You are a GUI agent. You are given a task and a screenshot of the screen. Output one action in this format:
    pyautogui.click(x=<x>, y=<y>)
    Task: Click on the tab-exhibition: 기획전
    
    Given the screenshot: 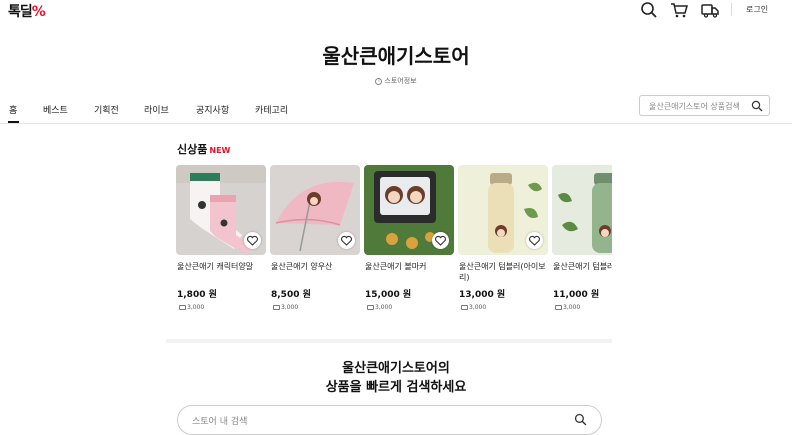 What is the action you would take?
    pyautogui.click(x=106, y=109)
    